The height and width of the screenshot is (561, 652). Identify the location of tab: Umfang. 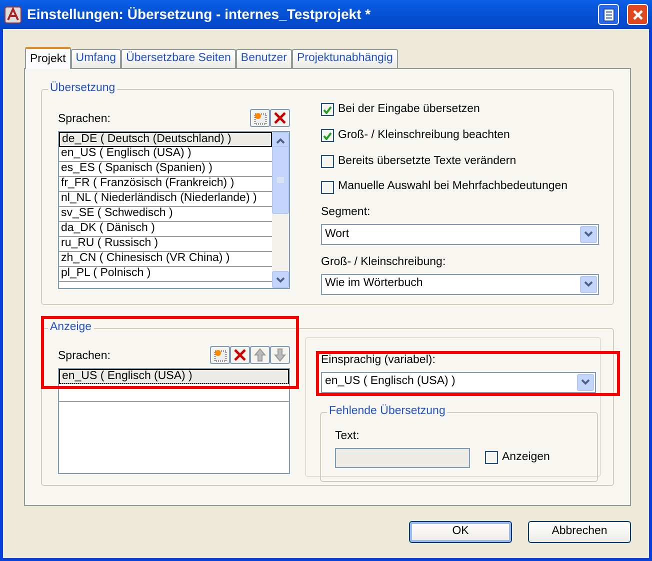
(96, 58).